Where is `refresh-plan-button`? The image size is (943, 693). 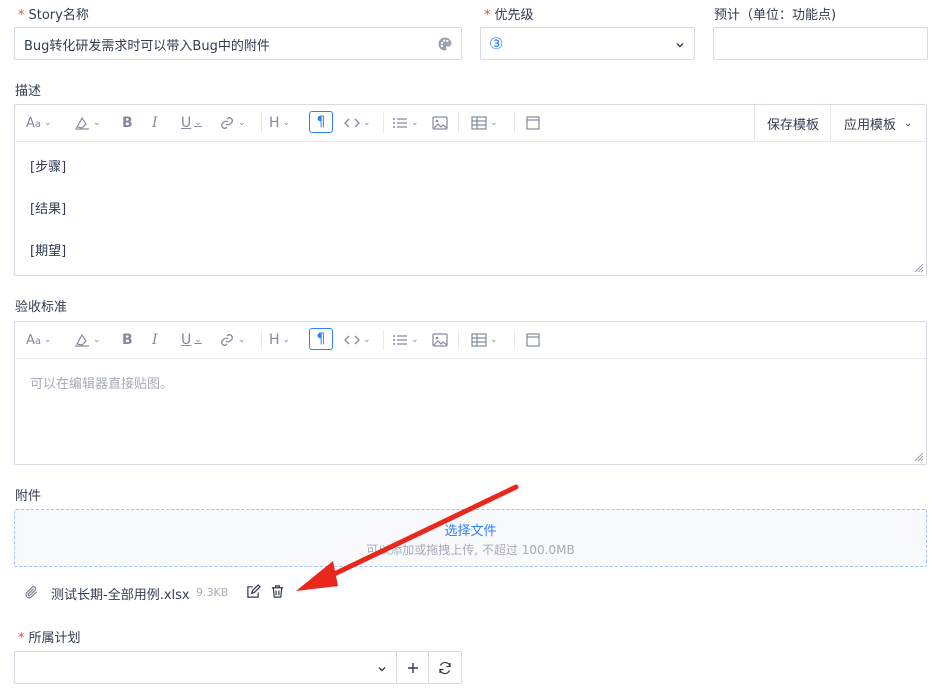
refresh-plan-button is located at coordinates (445, 667).